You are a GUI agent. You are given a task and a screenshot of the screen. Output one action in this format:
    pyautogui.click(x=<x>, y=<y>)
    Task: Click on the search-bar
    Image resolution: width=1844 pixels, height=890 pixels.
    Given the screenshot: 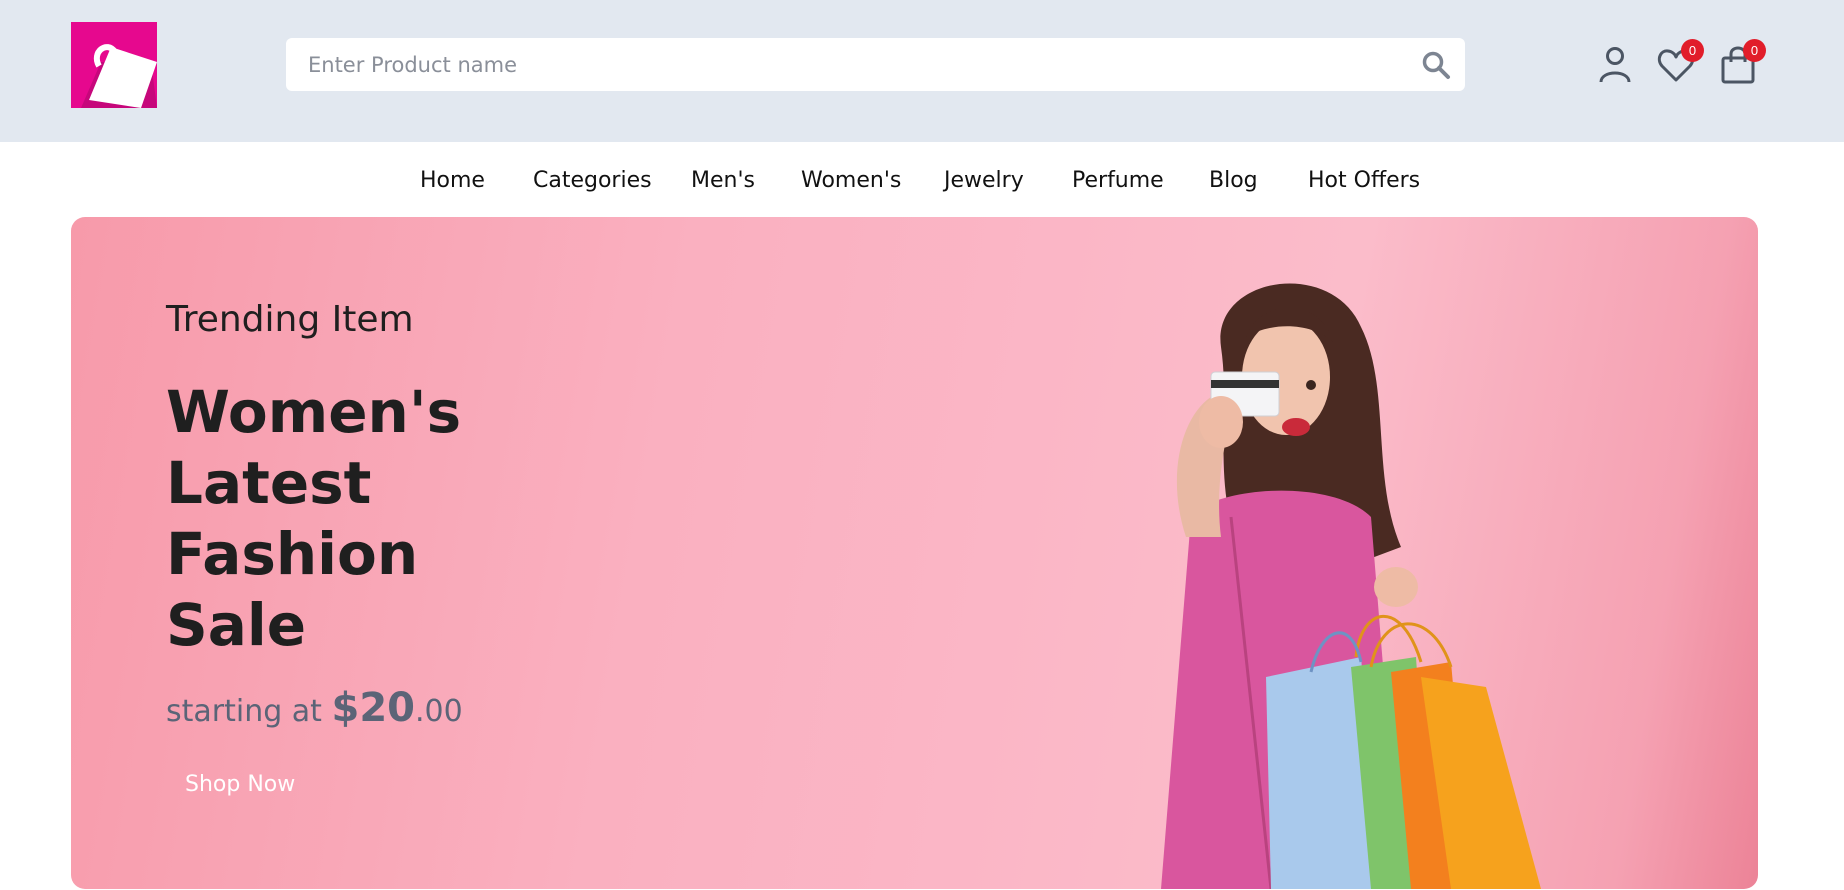 What is the action you would take?
    pyautogui.click(x=875, y=64)
    